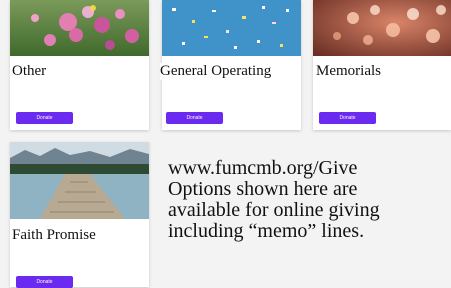  Describe the element at coordinates (79, 28) in the screenshot. I see `flower-field-image` at that location.